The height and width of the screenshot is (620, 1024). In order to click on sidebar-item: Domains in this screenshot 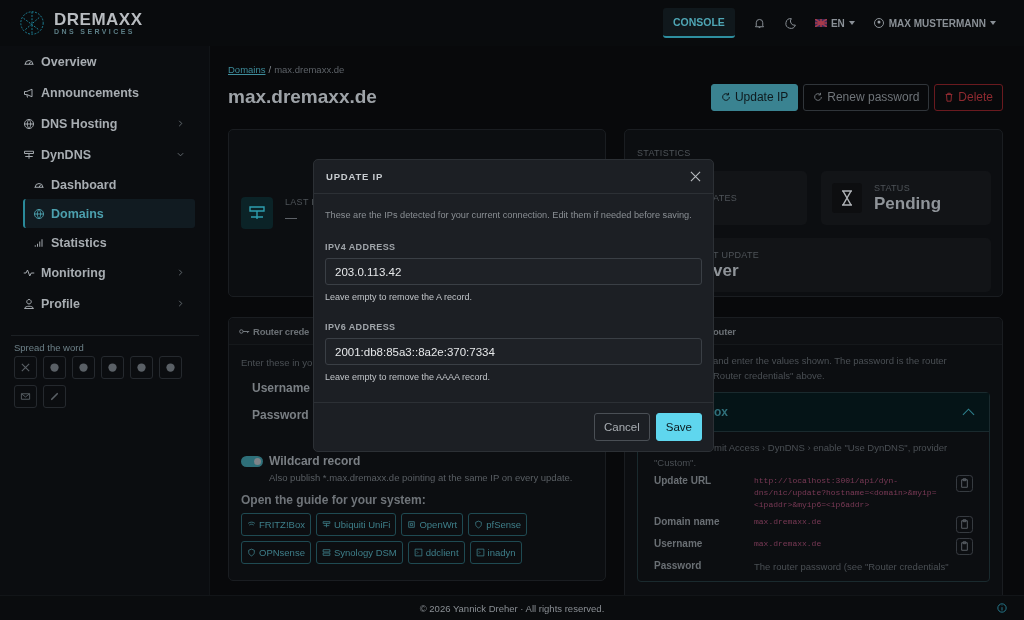, I will do `click(109, 213)`.